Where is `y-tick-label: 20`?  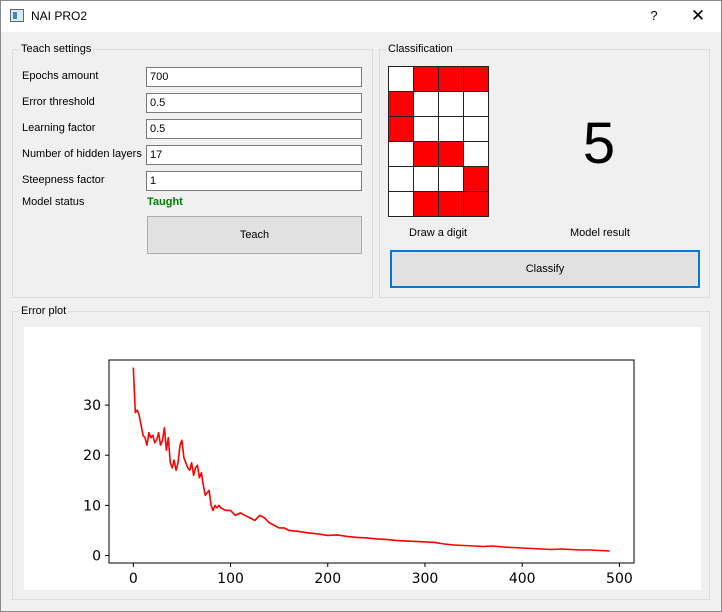
y-tick-label: 20 is located at coordinates (92, 456).